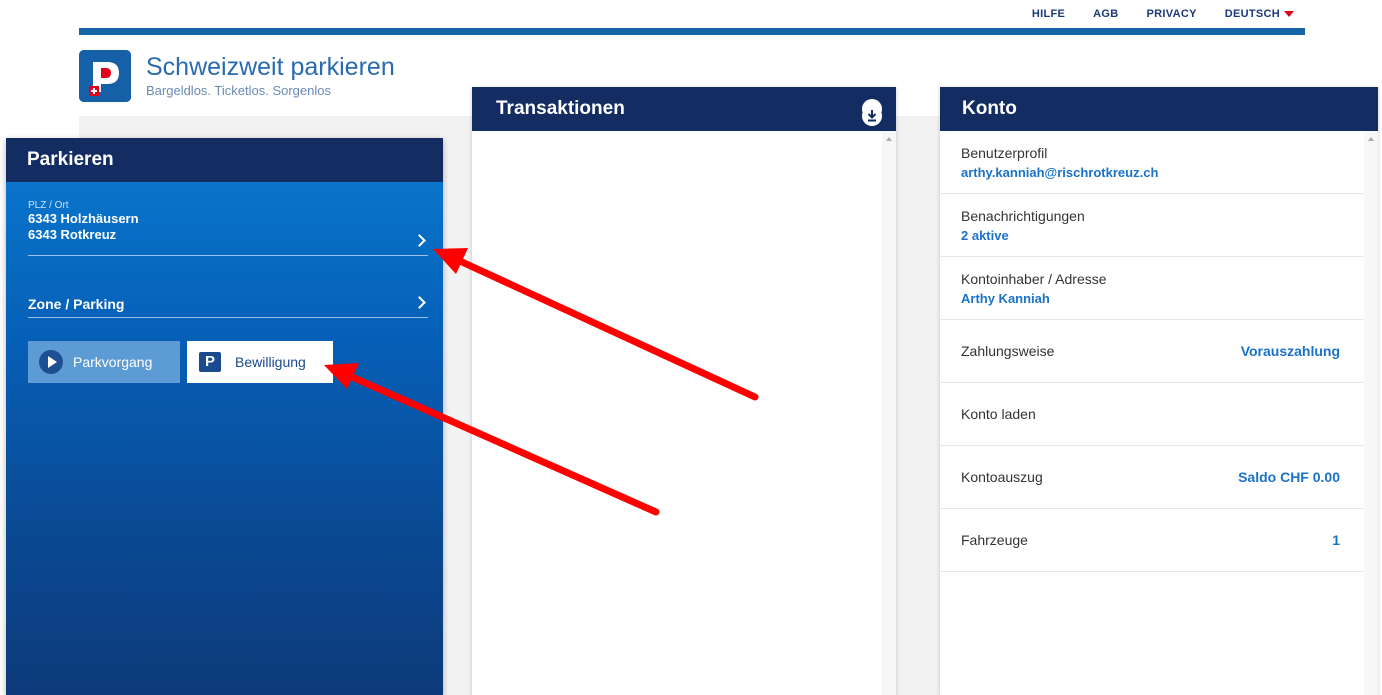  Describe the element at coordinates (985, 235) in the screenshot. I see `row-sublabel: 2 aktive` at that location.